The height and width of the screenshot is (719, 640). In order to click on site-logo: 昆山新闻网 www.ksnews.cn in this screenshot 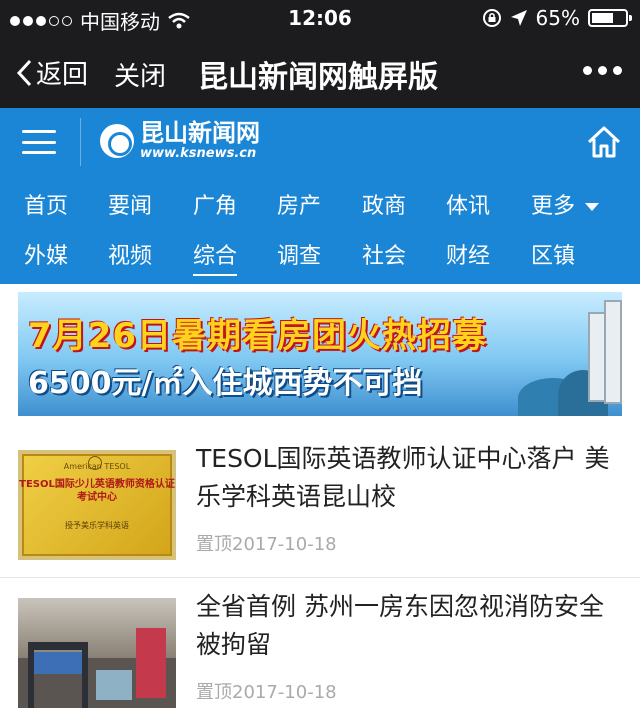, I will do `click(180, 141)`.